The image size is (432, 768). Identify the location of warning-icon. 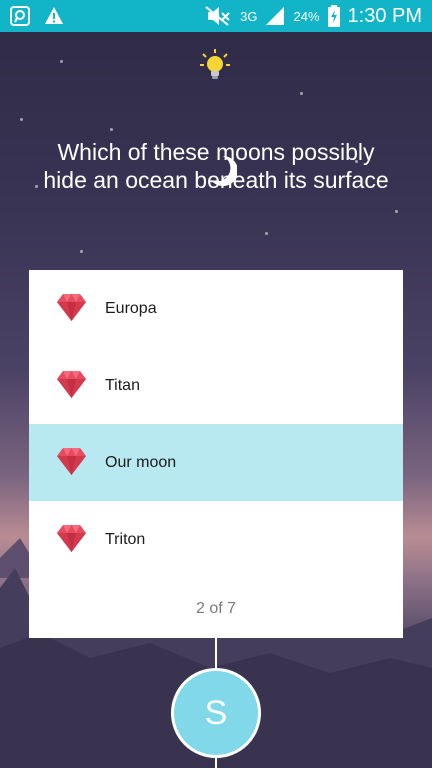
(54, 15).